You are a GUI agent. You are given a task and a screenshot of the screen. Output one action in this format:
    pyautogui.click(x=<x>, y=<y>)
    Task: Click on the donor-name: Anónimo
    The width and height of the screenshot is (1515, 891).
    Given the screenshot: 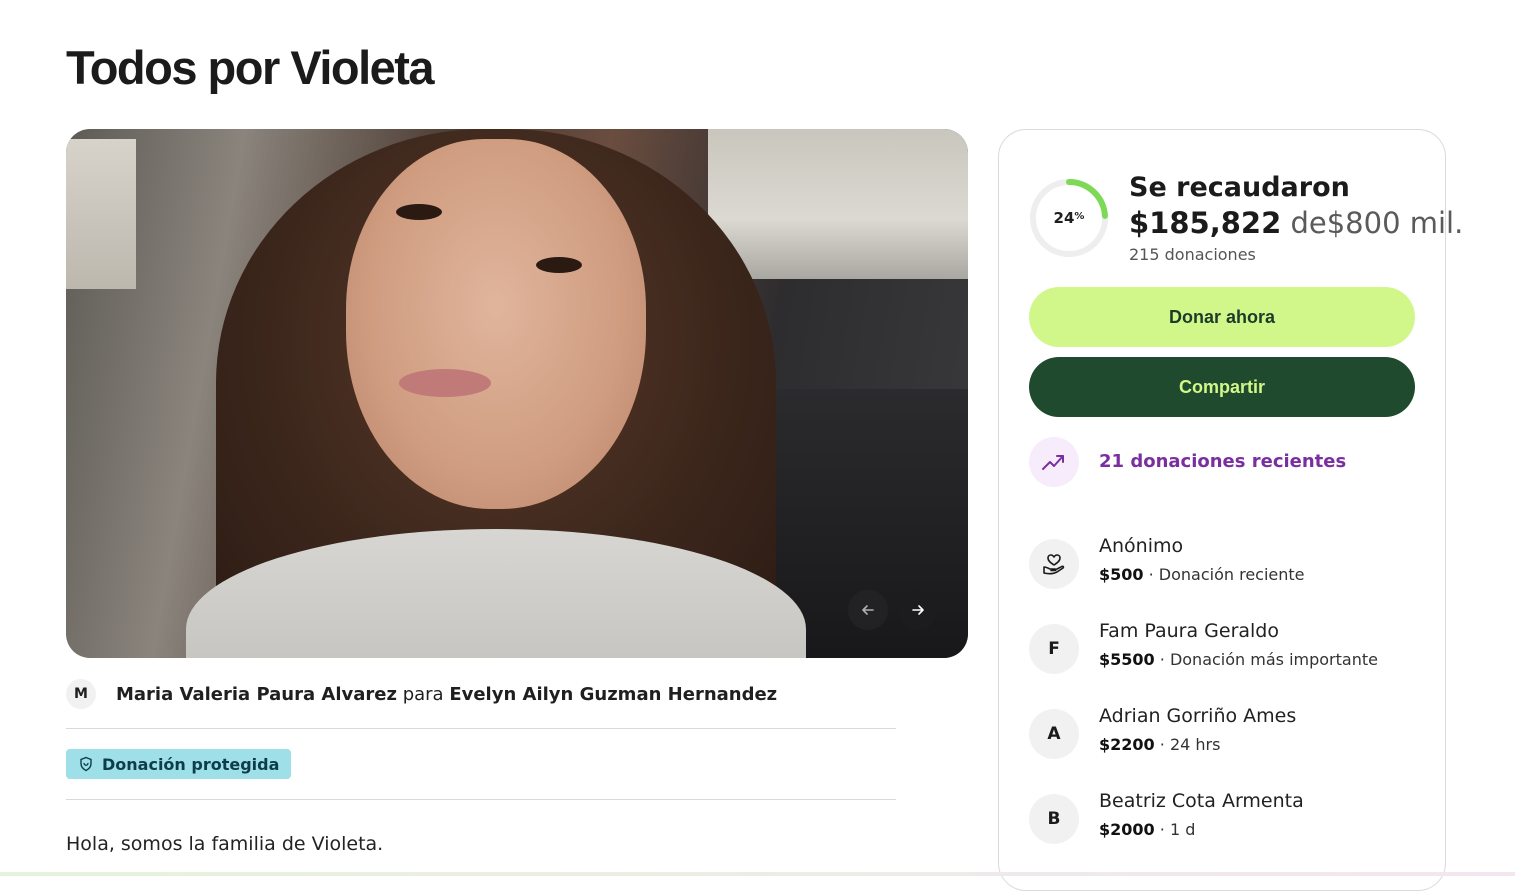 What is the action you would take?
    pyautogui.click(x=1141, y=546)
    